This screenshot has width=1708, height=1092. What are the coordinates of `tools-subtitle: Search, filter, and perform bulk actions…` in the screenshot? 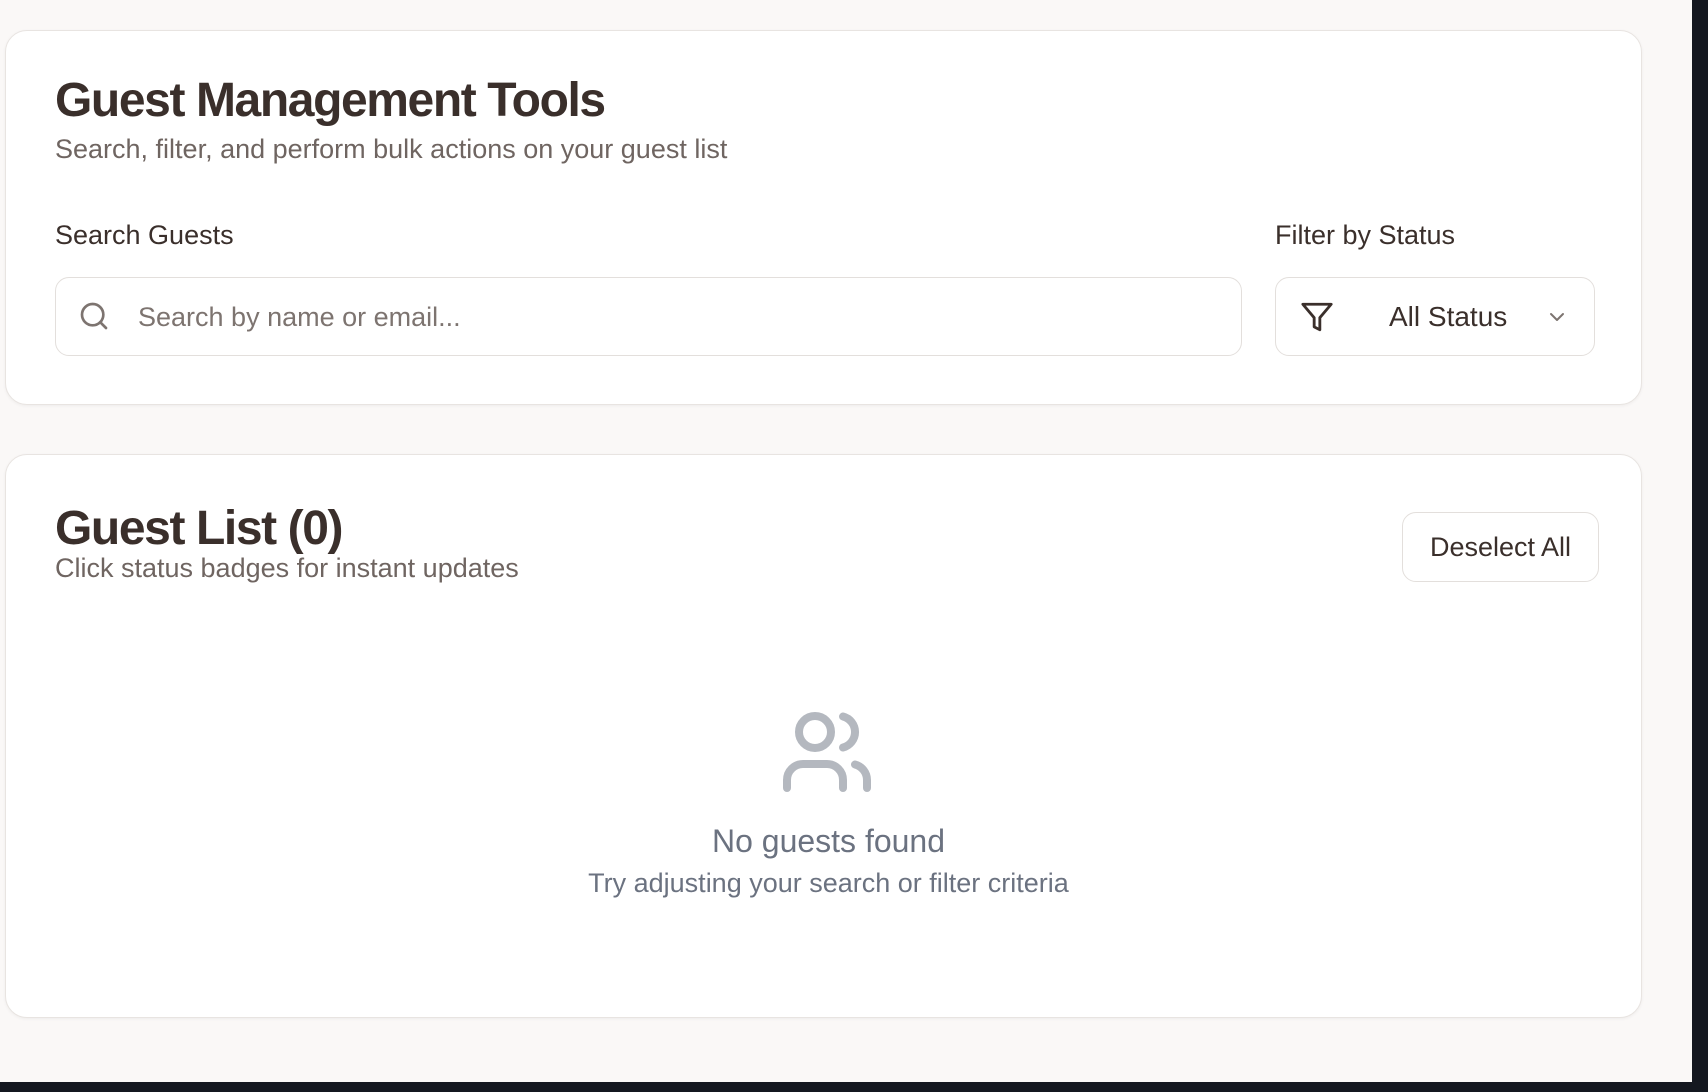 It's located at (391, 149).